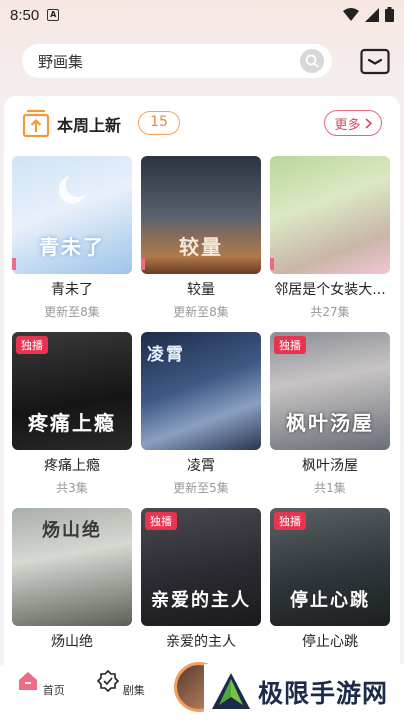  I want to click on search-button, so click(312, 61).